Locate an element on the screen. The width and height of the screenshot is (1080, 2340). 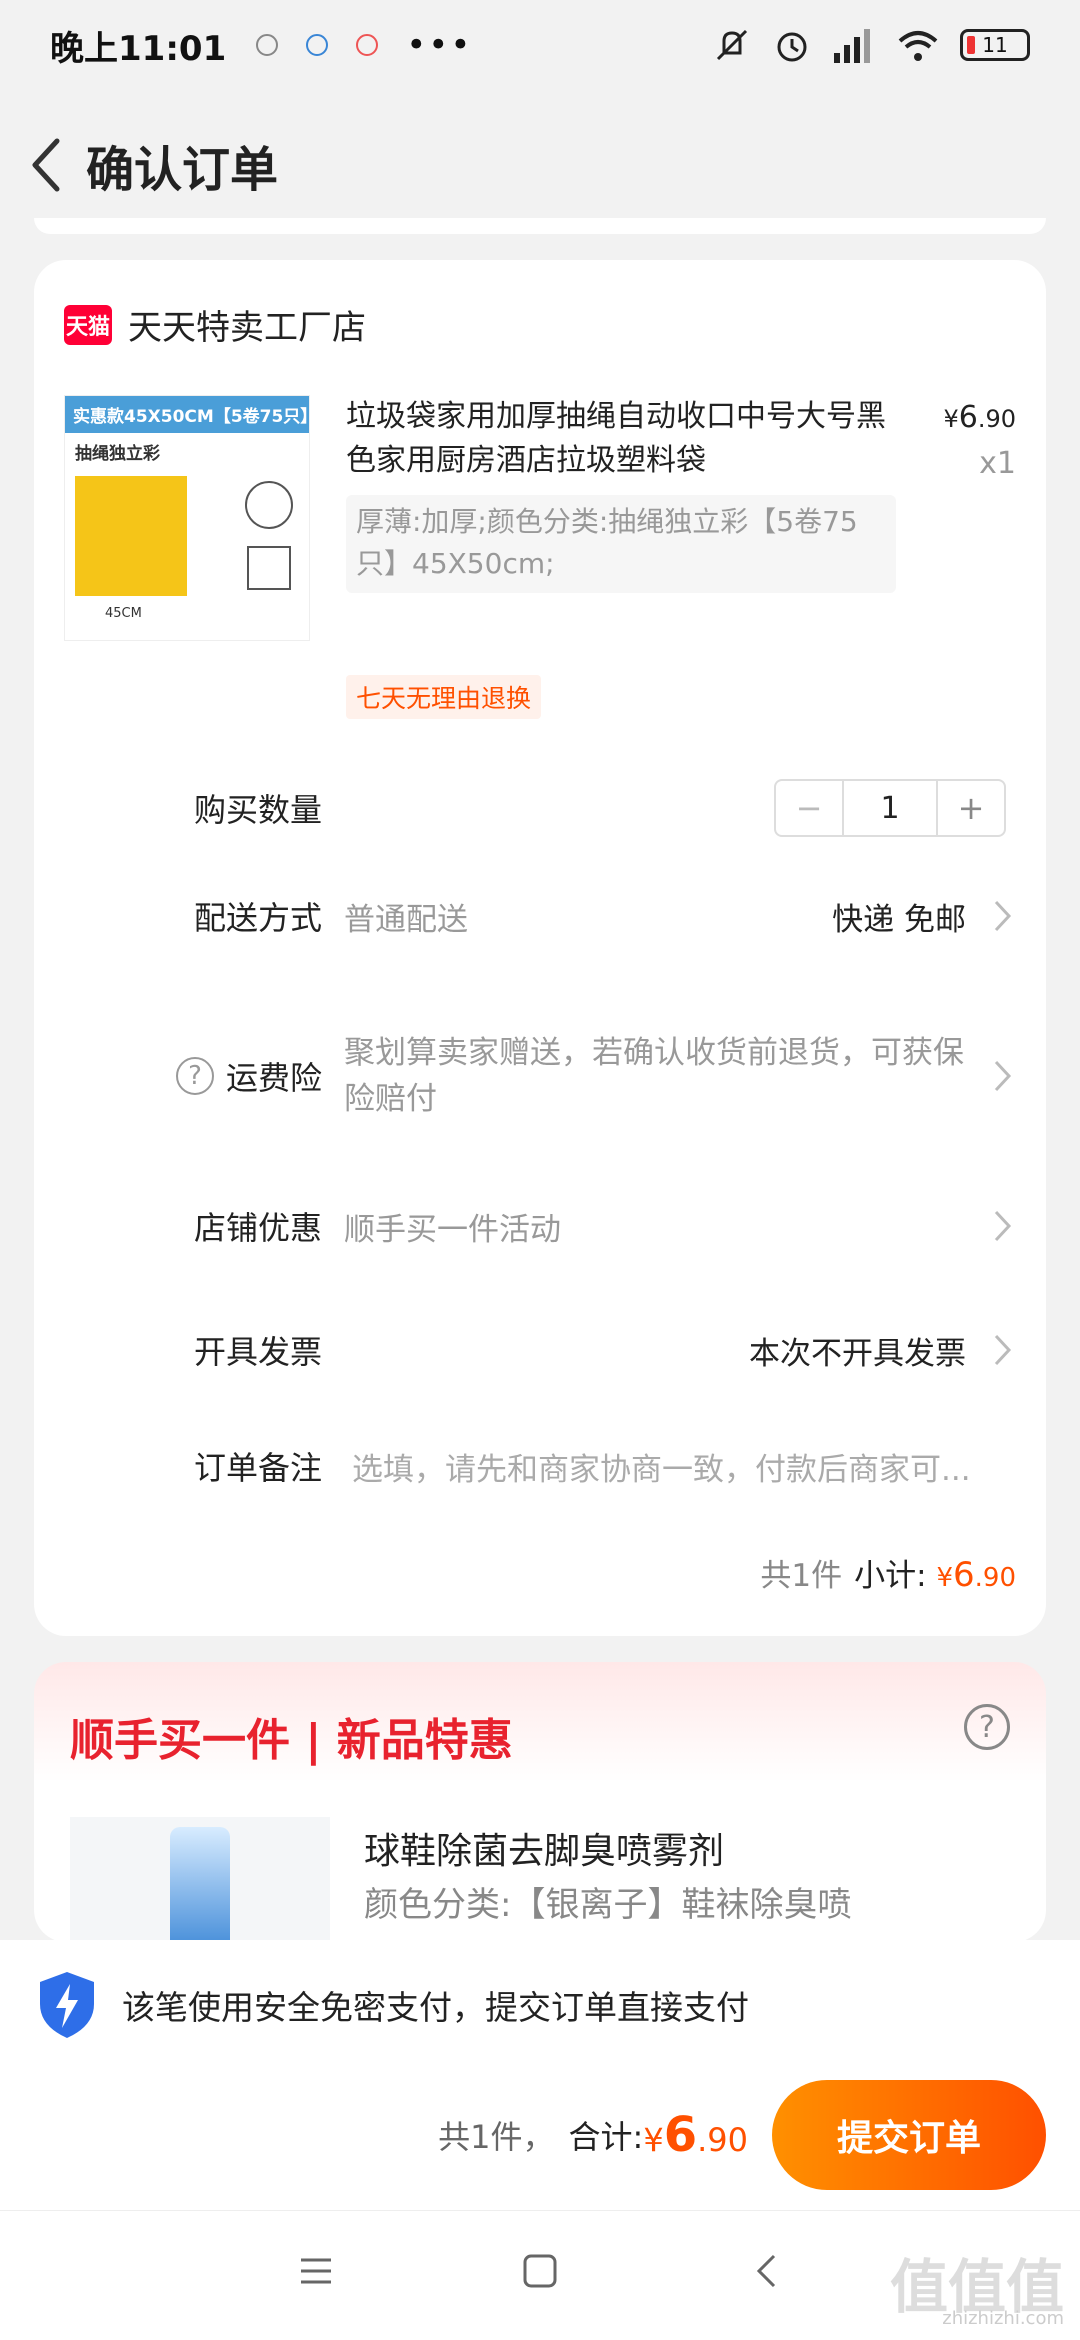
shipping-insurance-row: ? 运费险 聚划算卖家赠送，若确认收货前退货，可获保险赔付 is located at coordinates (540, 1076).